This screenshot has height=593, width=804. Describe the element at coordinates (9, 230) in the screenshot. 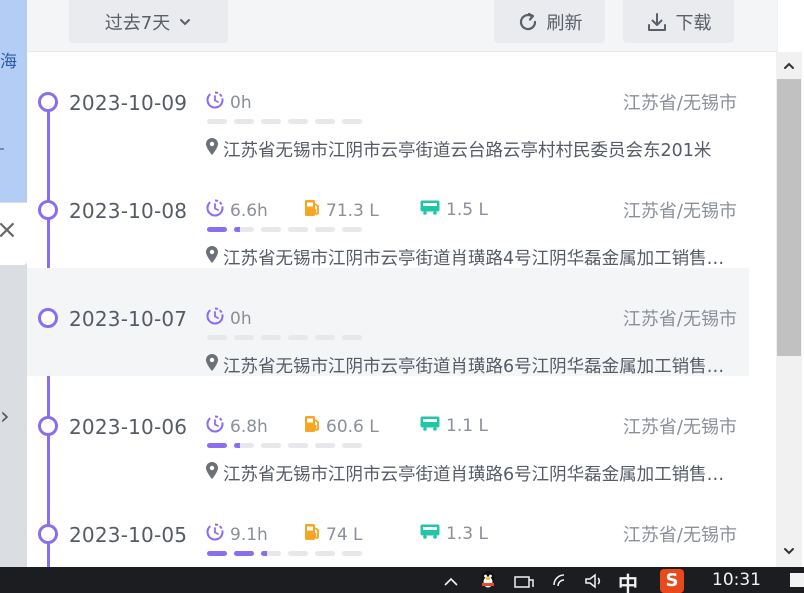

I see `close-icon: ×` at that location.